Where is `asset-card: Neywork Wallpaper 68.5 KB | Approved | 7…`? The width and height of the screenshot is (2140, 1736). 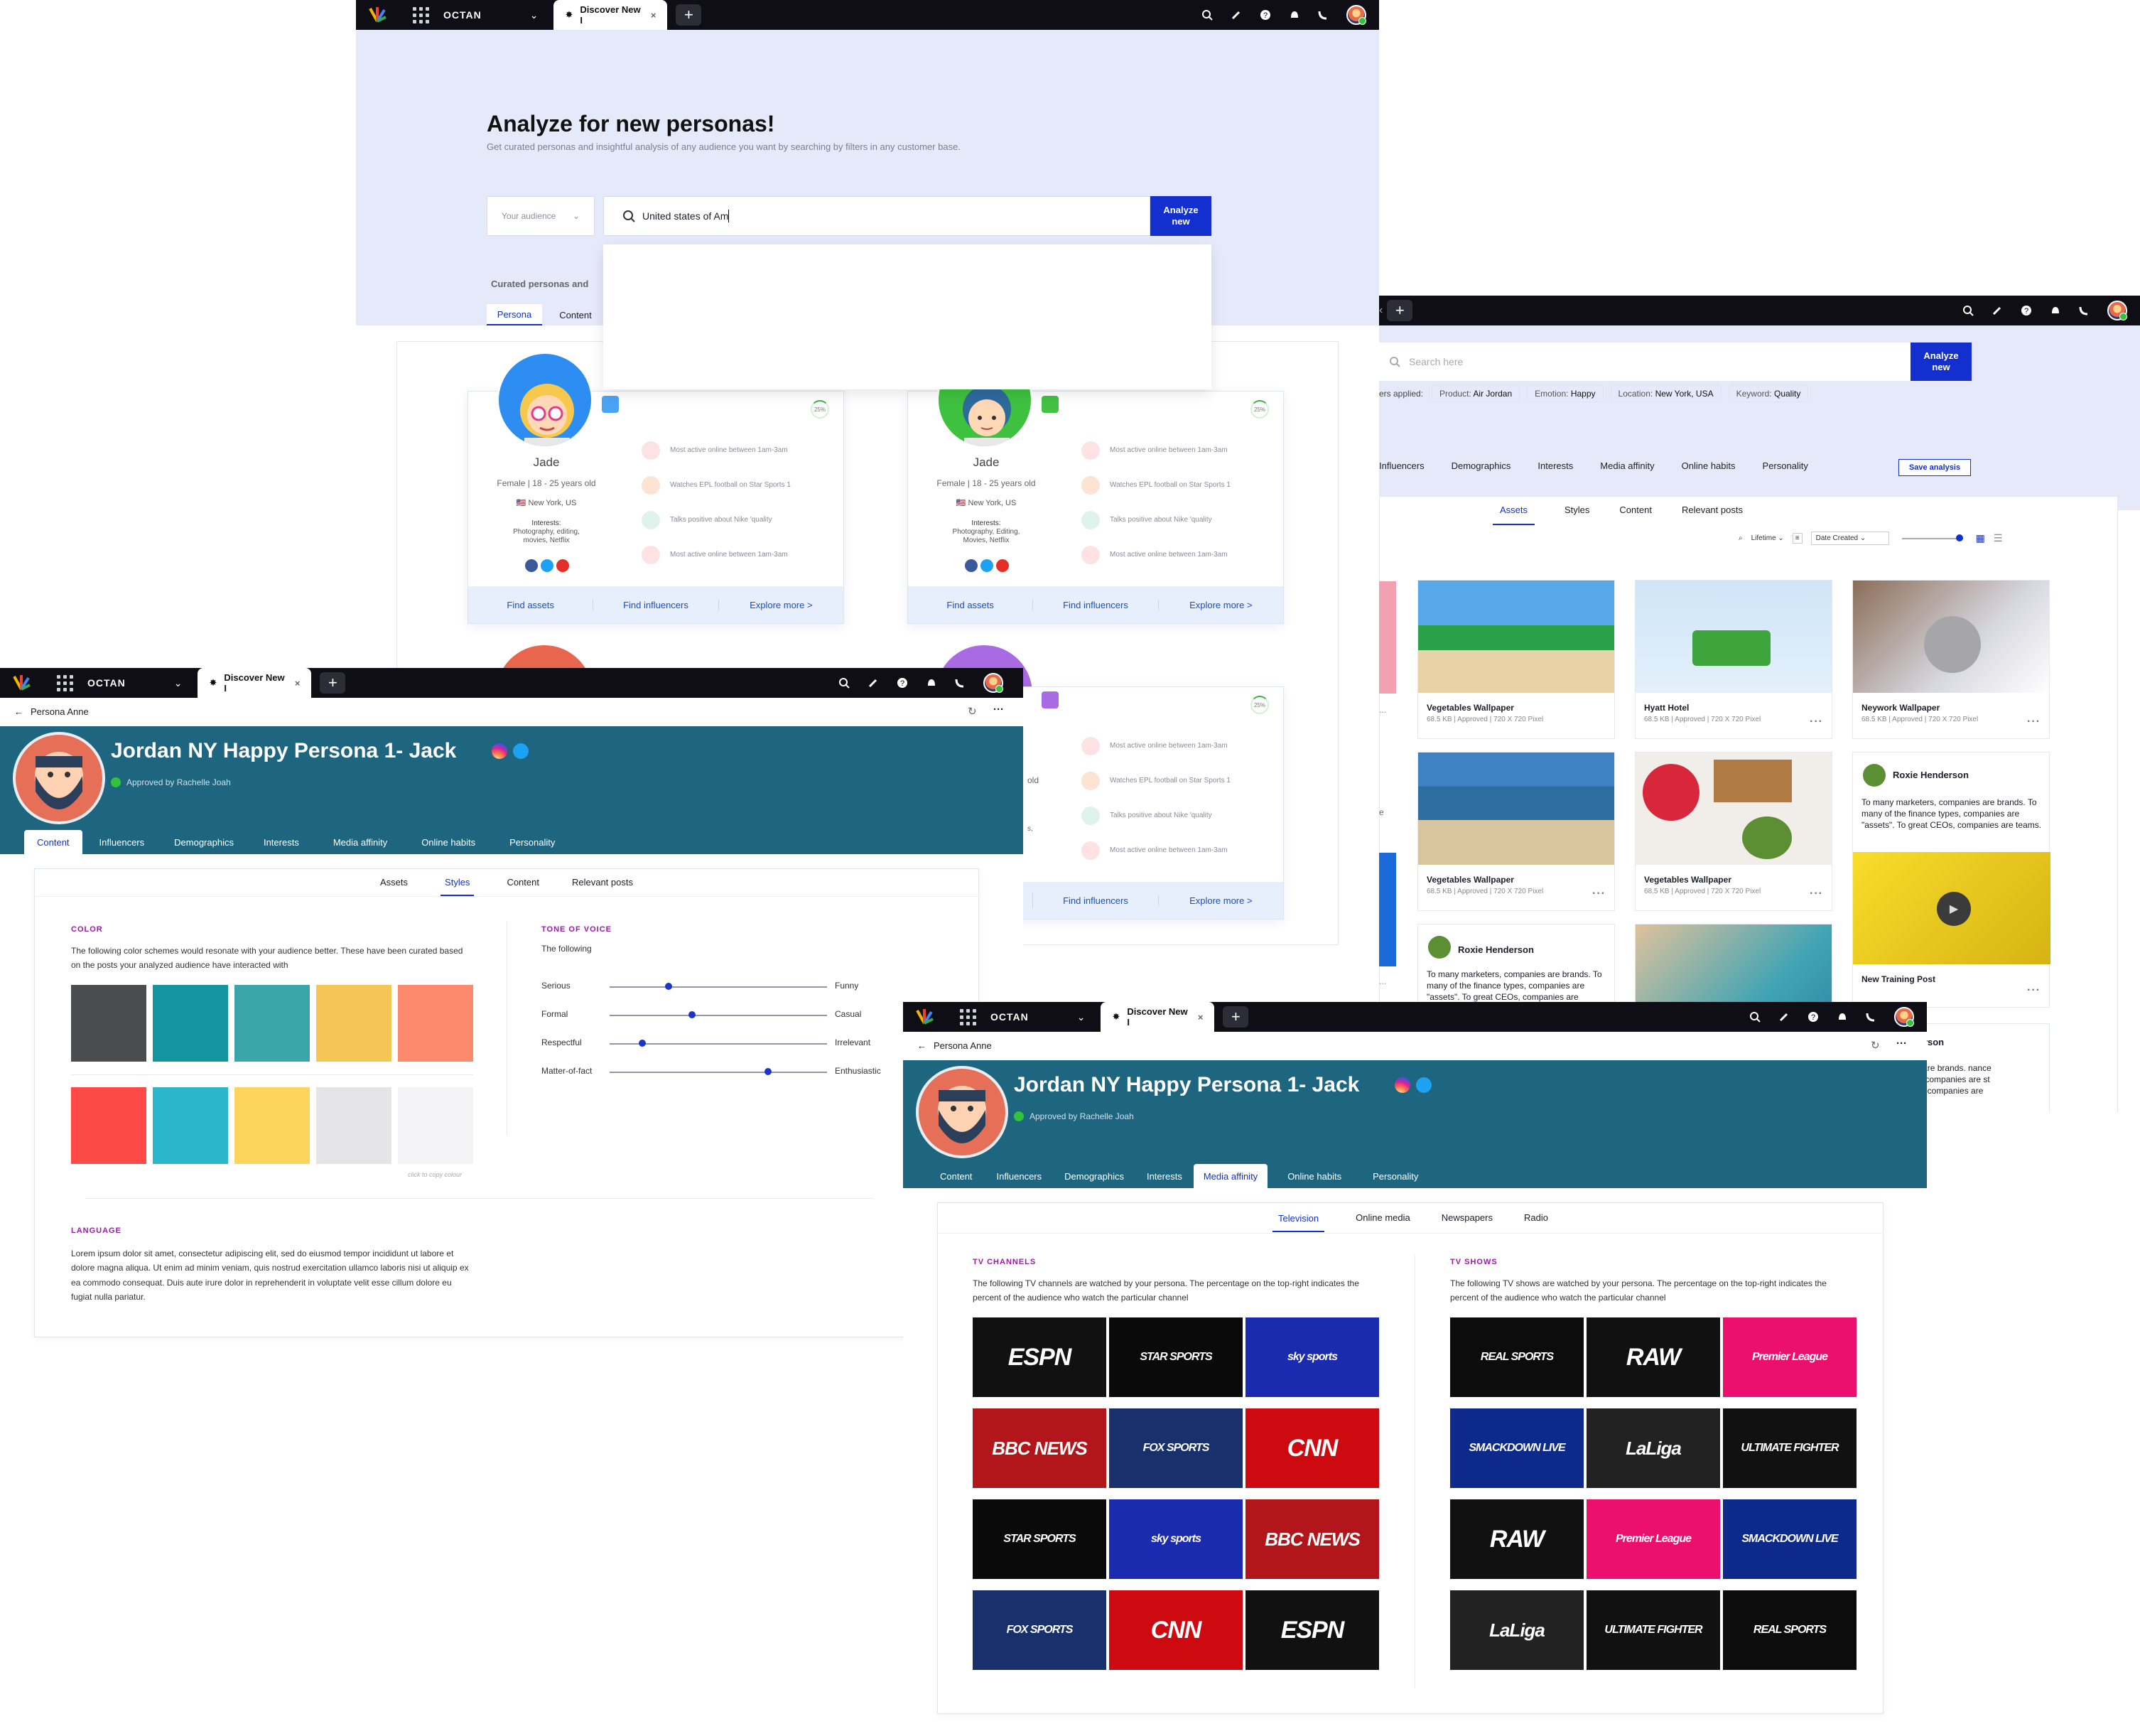
asset-card: Neywork Wallpaper 68.5 KB | Approved | 7… is located at coordinates (1951, 659).